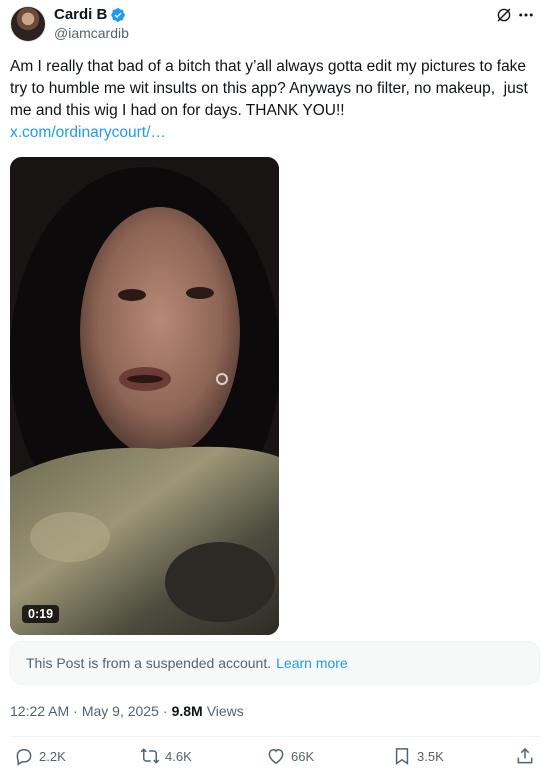 This screenshot has height=775, width=545. I want to click on name-row: Cardi B, so click(90, 14).